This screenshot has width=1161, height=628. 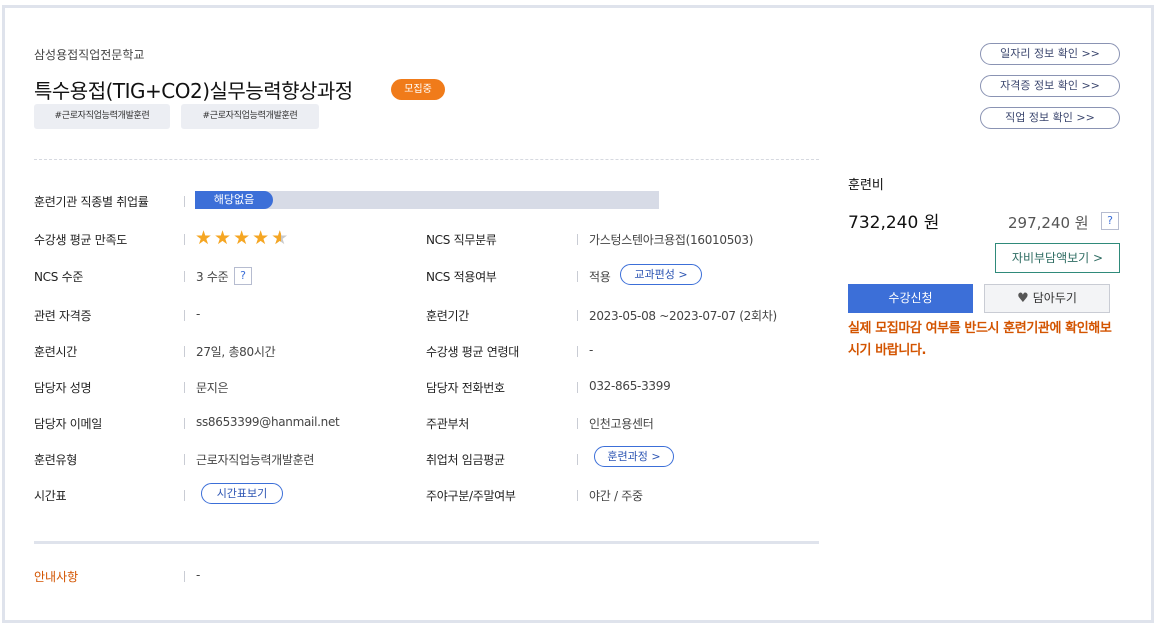 I want to click on course-title: 특수용접(TIG+CO2)실무능력향상과정, so click(x=193, y=91).